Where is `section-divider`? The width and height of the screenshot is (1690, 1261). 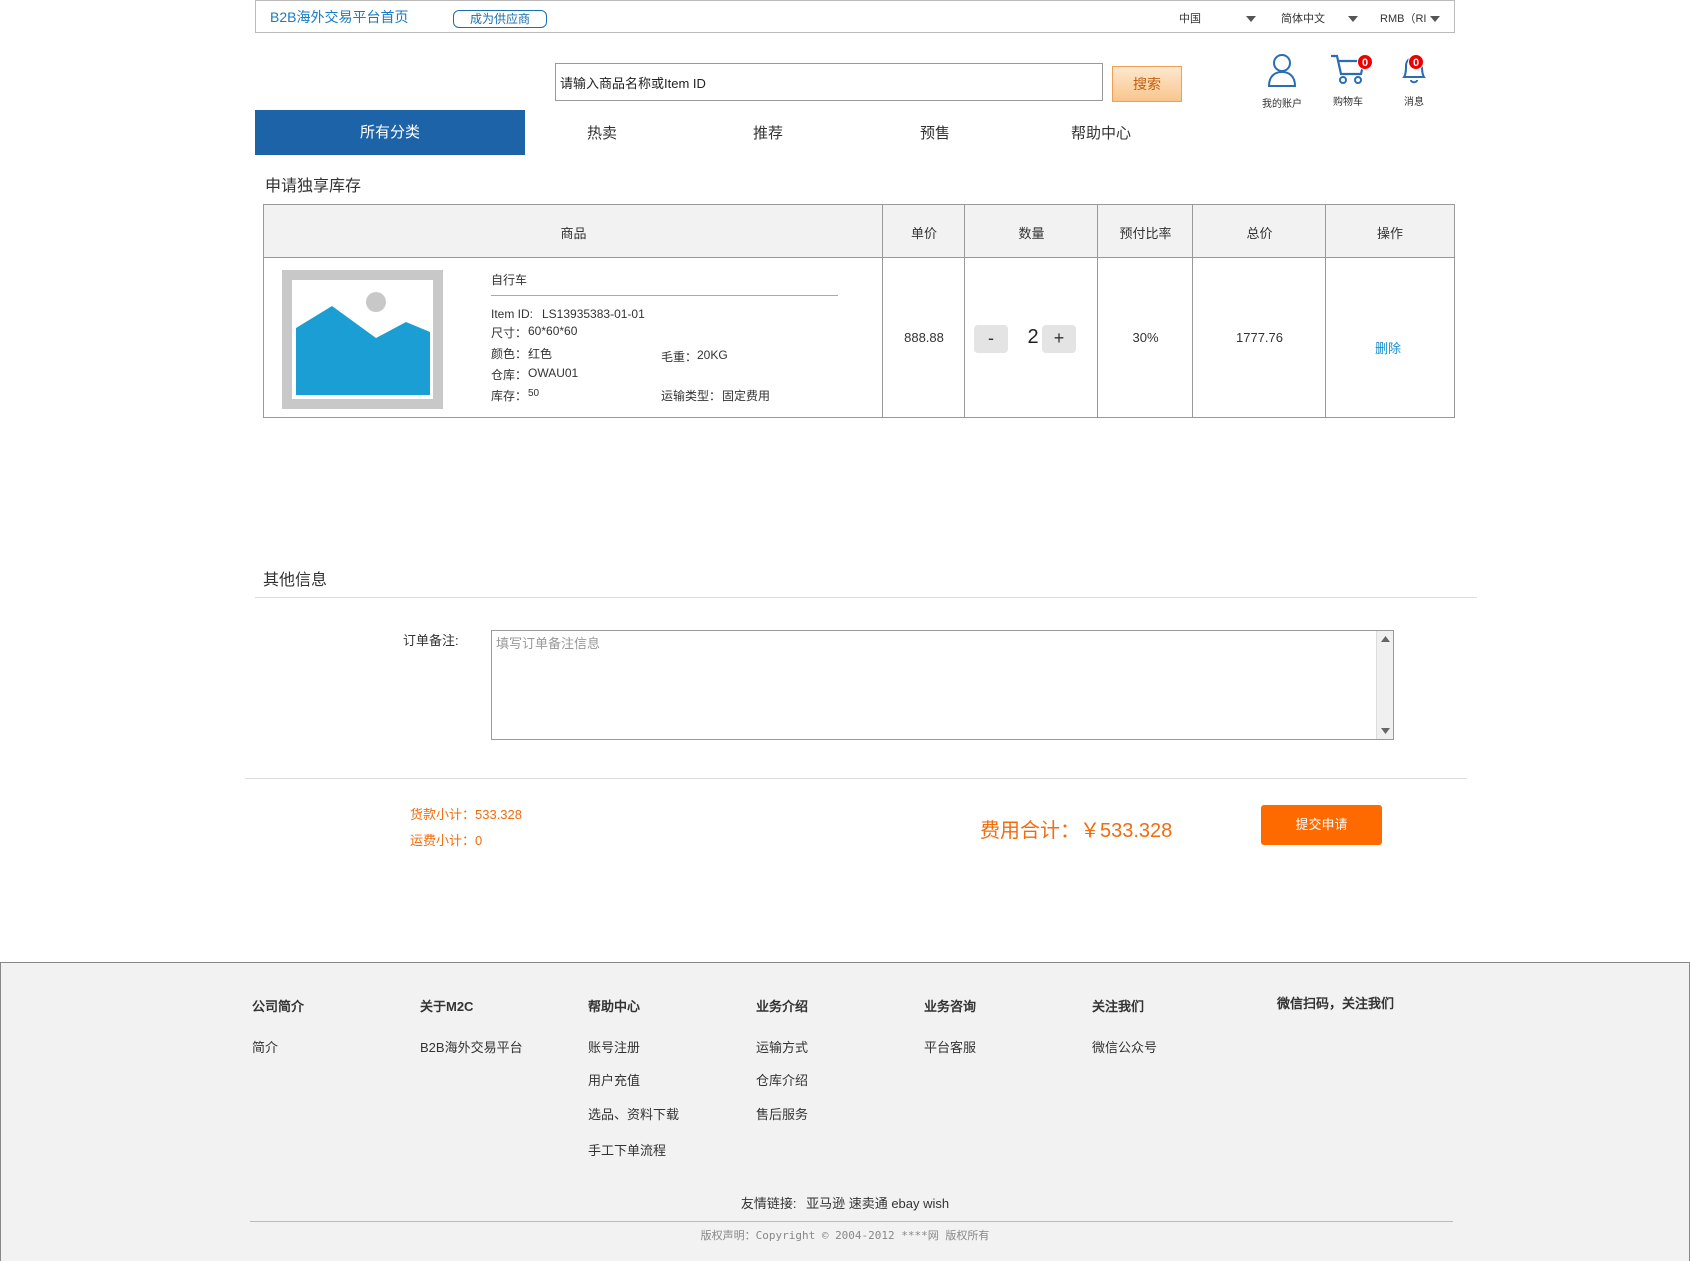 section-divider is located at coordinates (866, 597).